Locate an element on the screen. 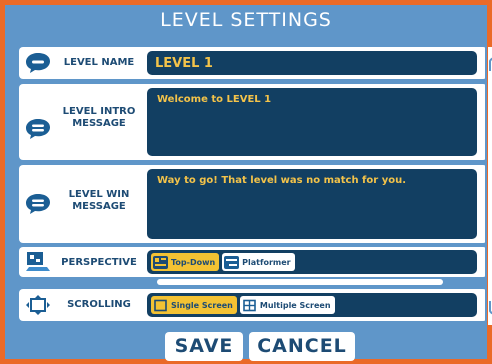 This screenshot has height=364, width=492. scrolling-segmented-control: Single Screen Multiple Screen is located at coordinates (312, 305).